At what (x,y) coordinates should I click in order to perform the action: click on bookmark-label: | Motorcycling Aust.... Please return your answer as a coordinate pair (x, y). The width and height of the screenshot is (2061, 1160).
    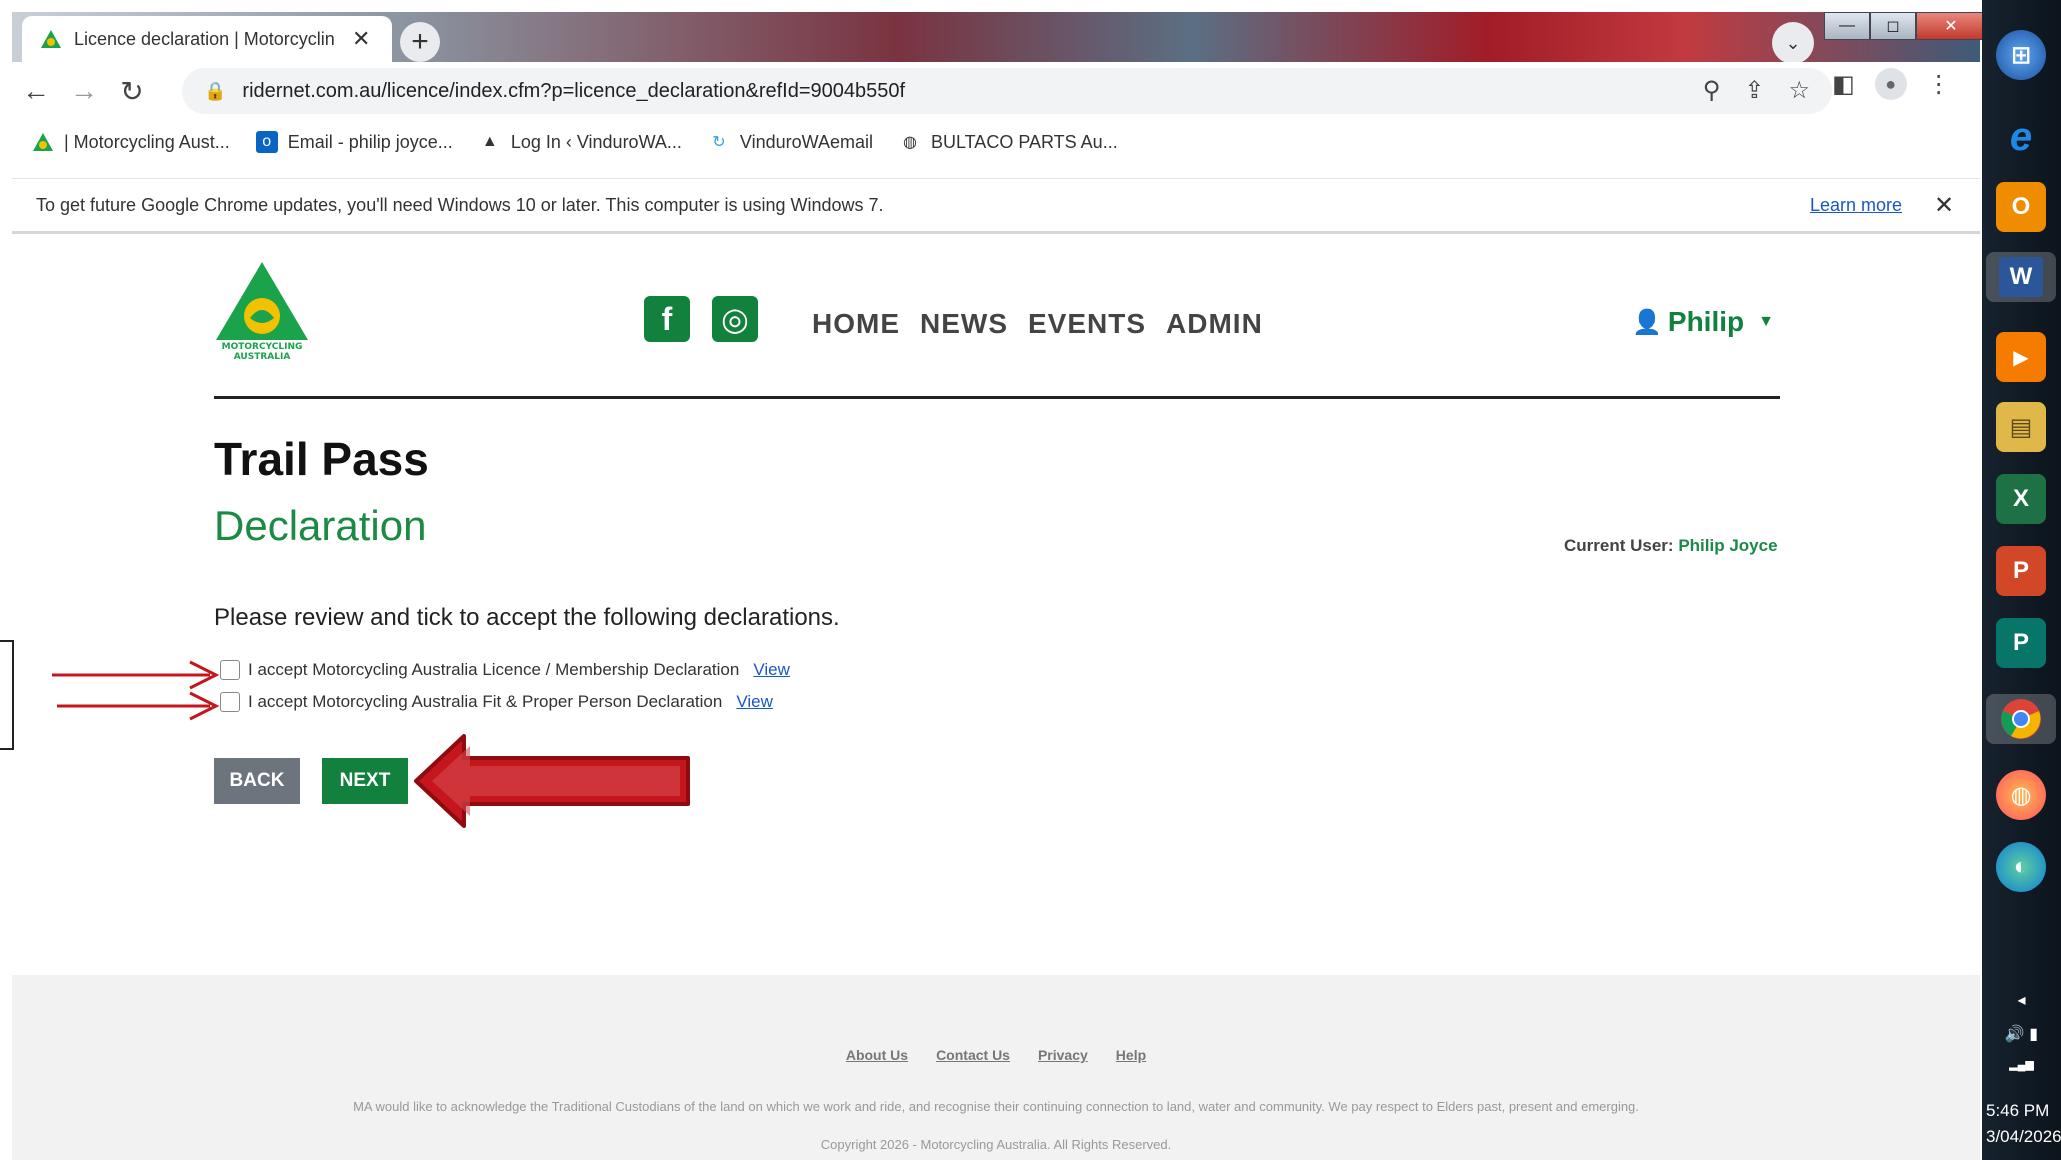
    Looking at the image, I should click on (147, 141).